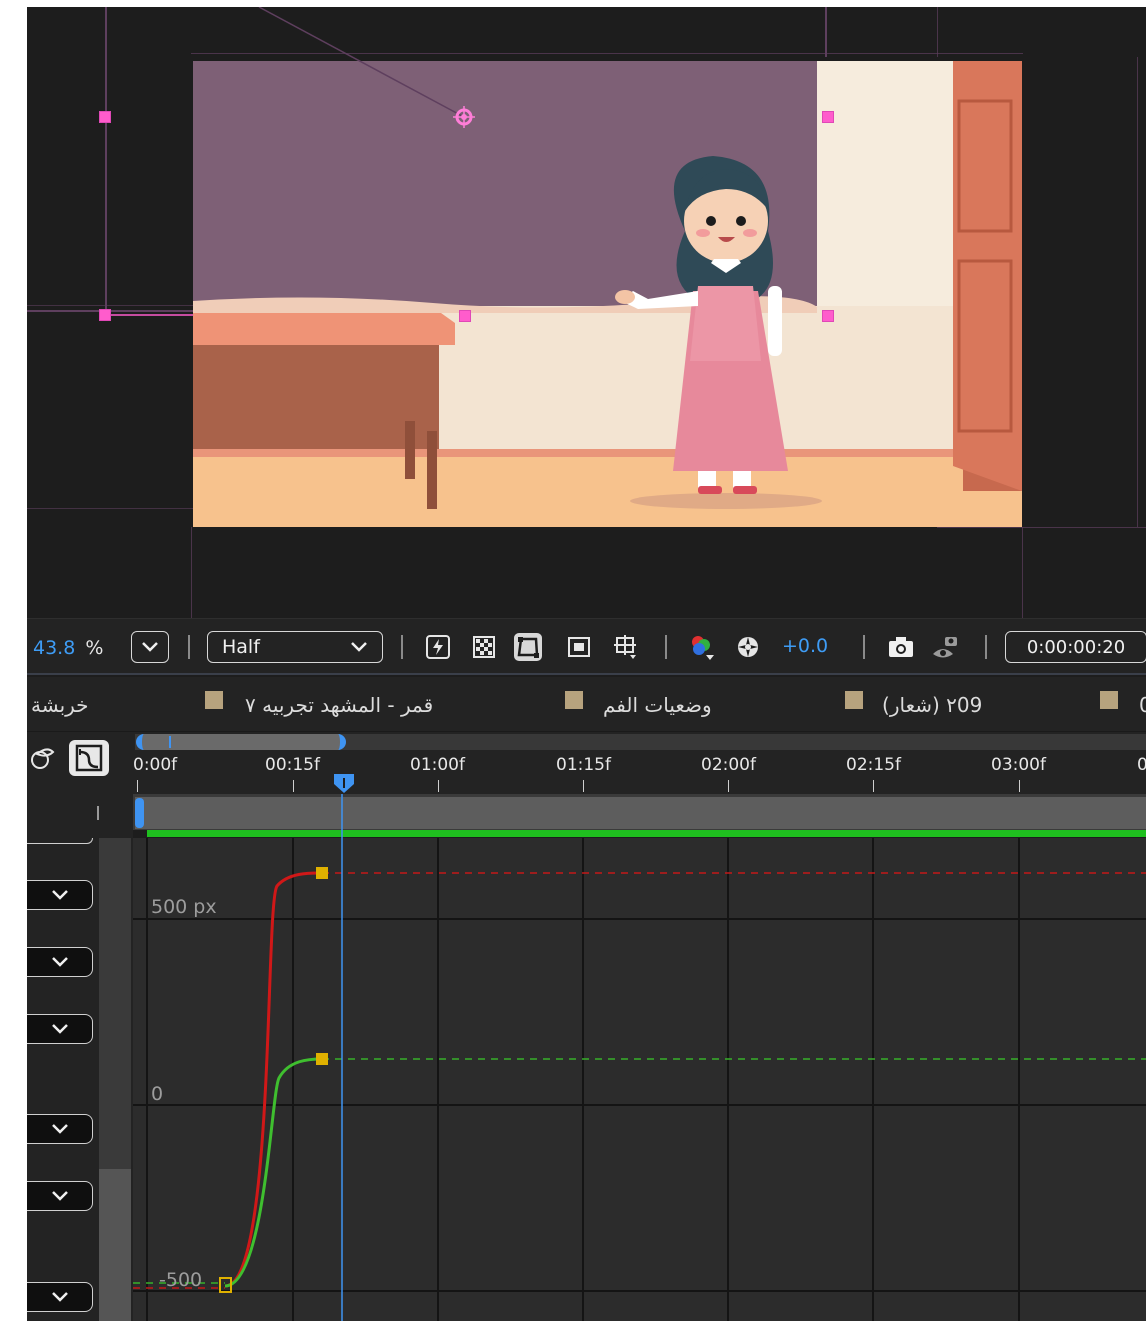 The width and height of the screenshot is (1146, 1321). What do you see at coordinates (89, 758) in the screenshot?
I see `graph-editor-icon` at bounding box center [89, 758].